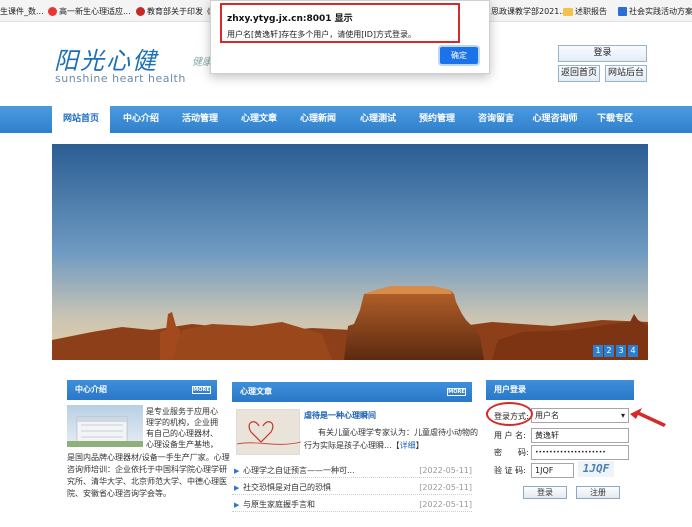 The image size is (692, 527). I want to click on banner-page-4: 4, so click(633, 351).